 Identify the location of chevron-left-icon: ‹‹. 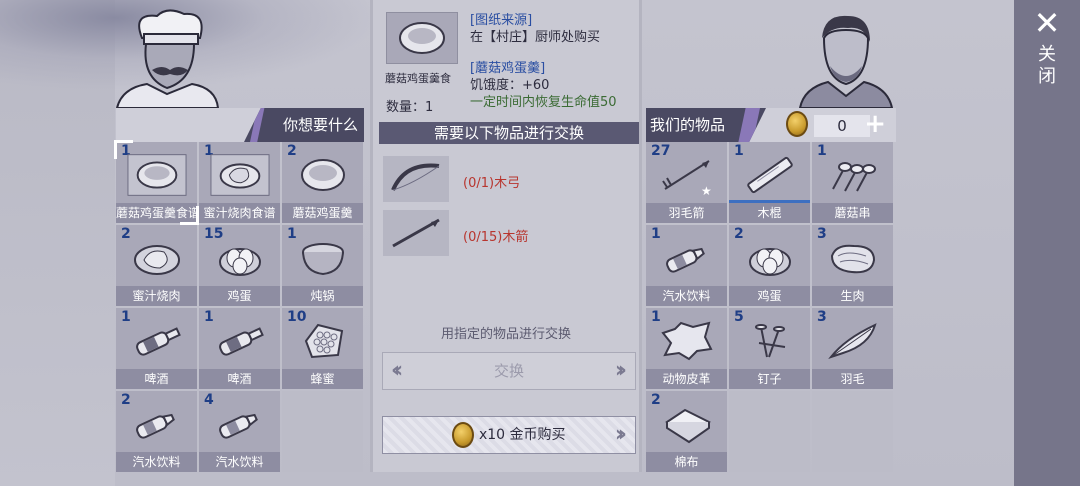
(397, 370).